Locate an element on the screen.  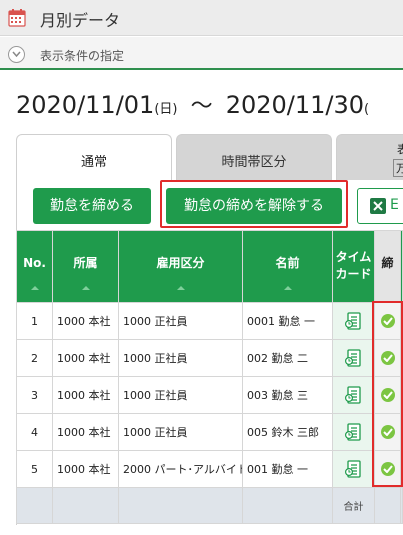
cell-name: 0001 勤怠 一 is located at coordinates (287, 321).